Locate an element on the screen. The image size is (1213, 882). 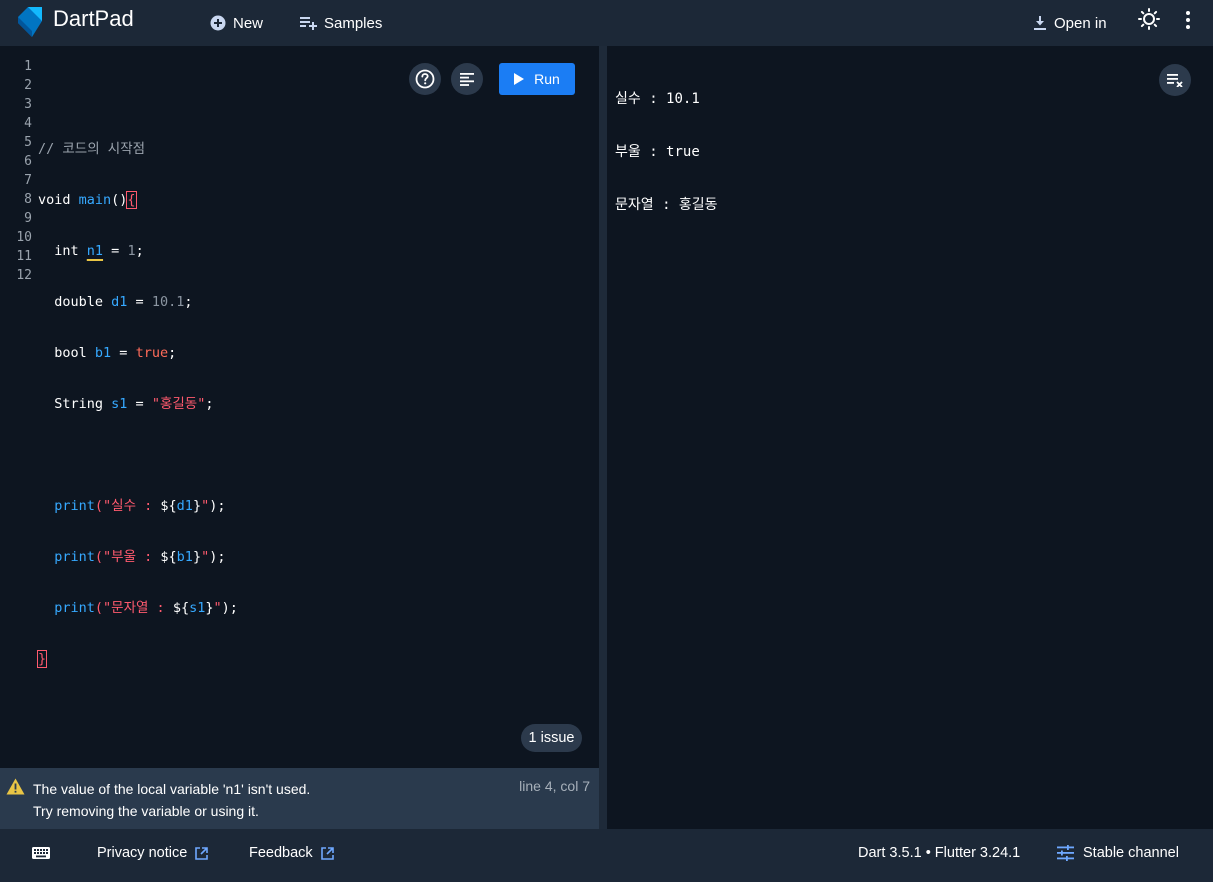
format-button is located at coordinates (467, 79).